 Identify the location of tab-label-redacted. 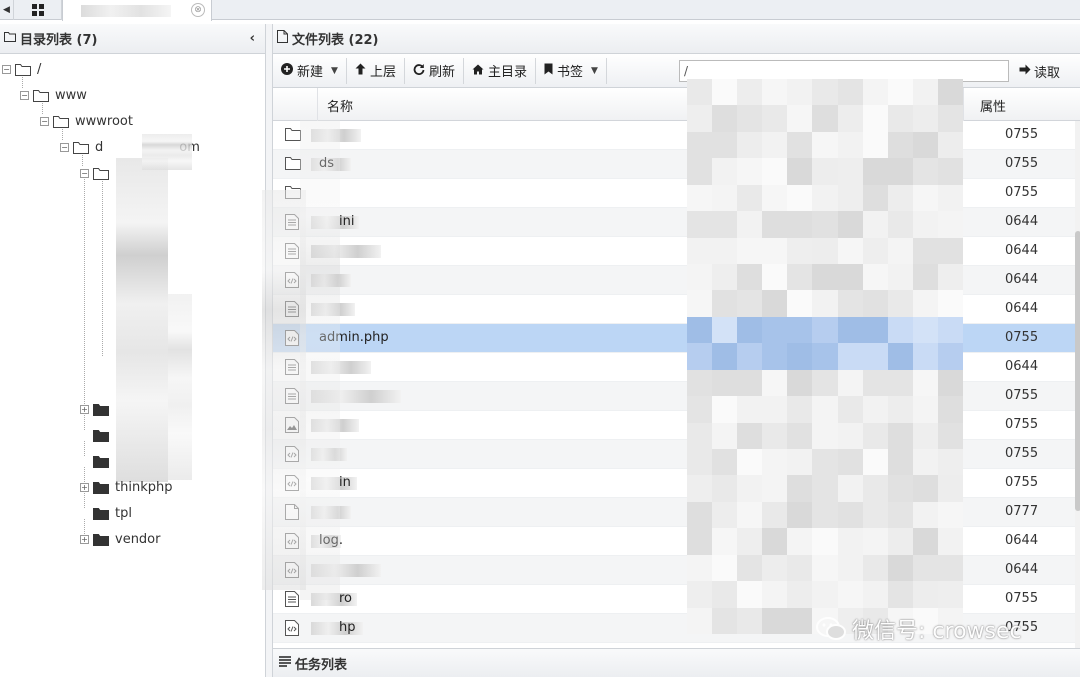
(126, 10).